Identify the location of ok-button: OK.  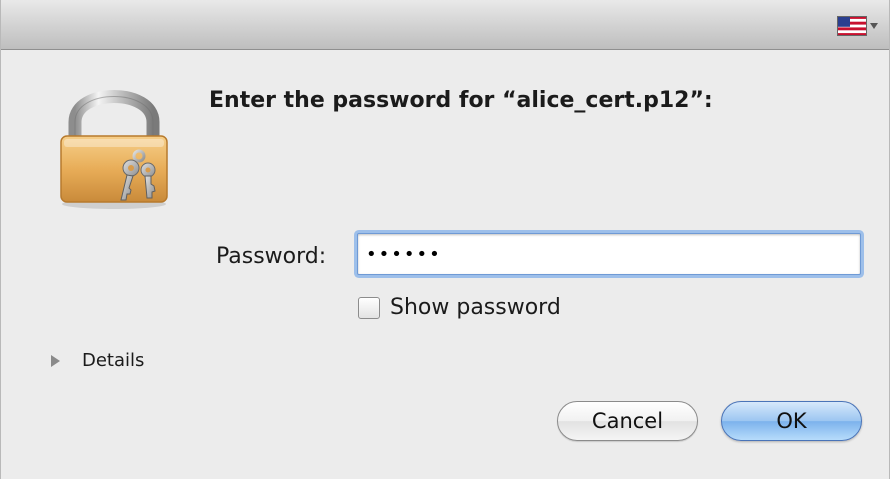
(791, 421).